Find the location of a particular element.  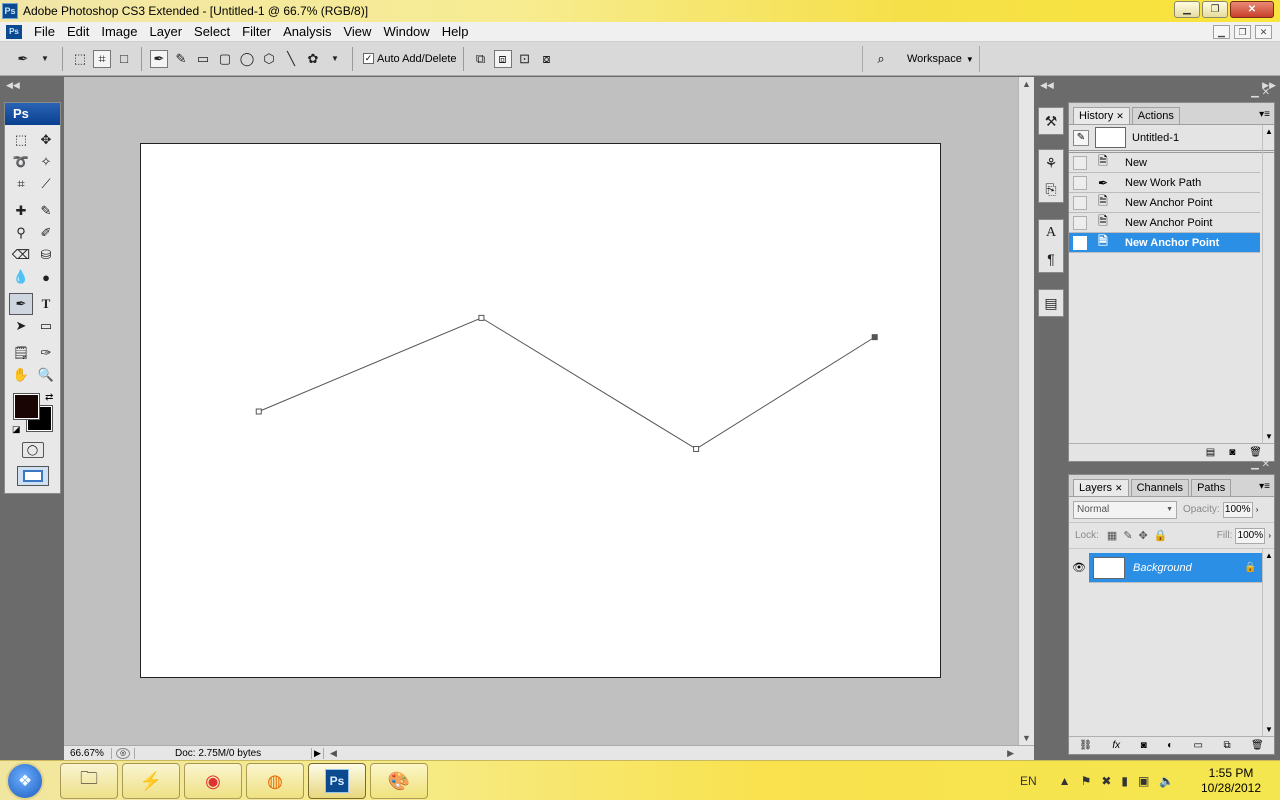

menu-window: Window is located at coordinates (406, 32).